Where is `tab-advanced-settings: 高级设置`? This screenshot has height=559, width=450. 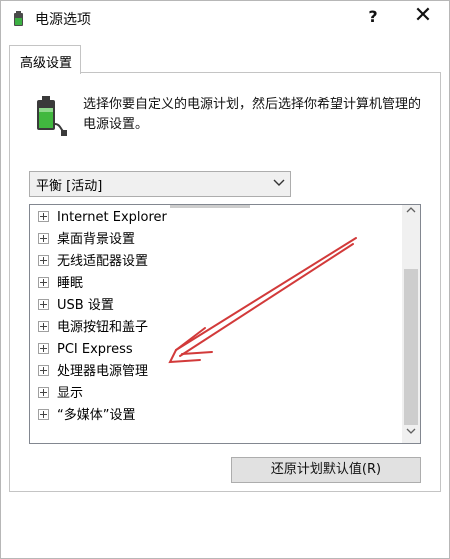 tab-advanced-settings: 高级设置 is located at coordinates (45, 59).